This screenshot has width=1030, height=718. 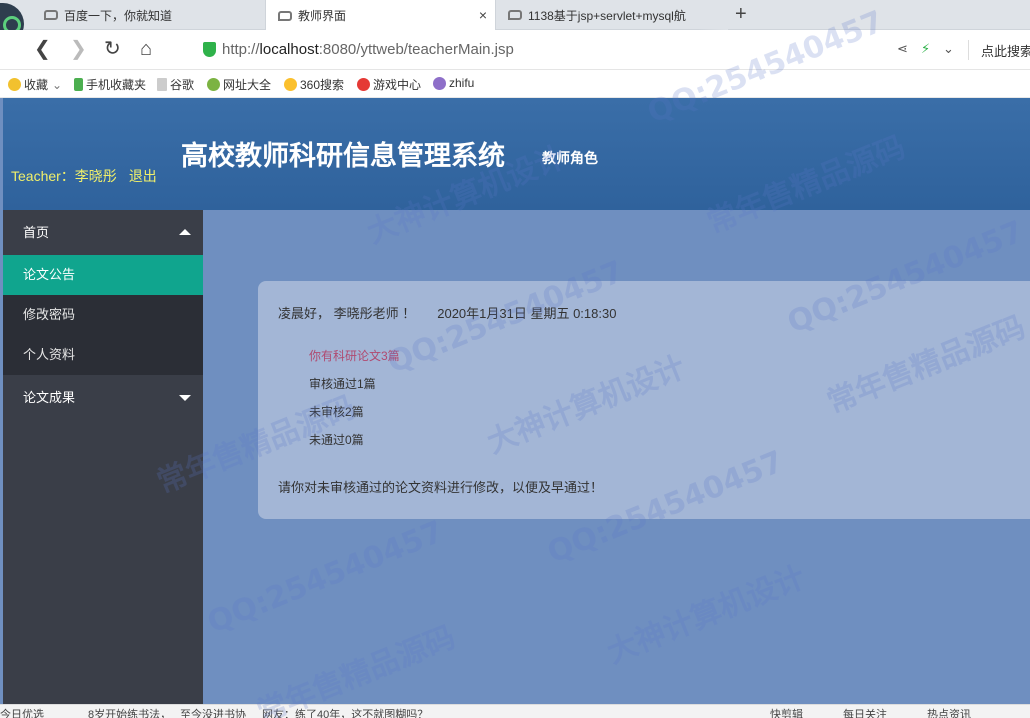 I want to click on current-datetime: 2020年1月31日 星期五 0:18:30, so click(x=527, y=313).